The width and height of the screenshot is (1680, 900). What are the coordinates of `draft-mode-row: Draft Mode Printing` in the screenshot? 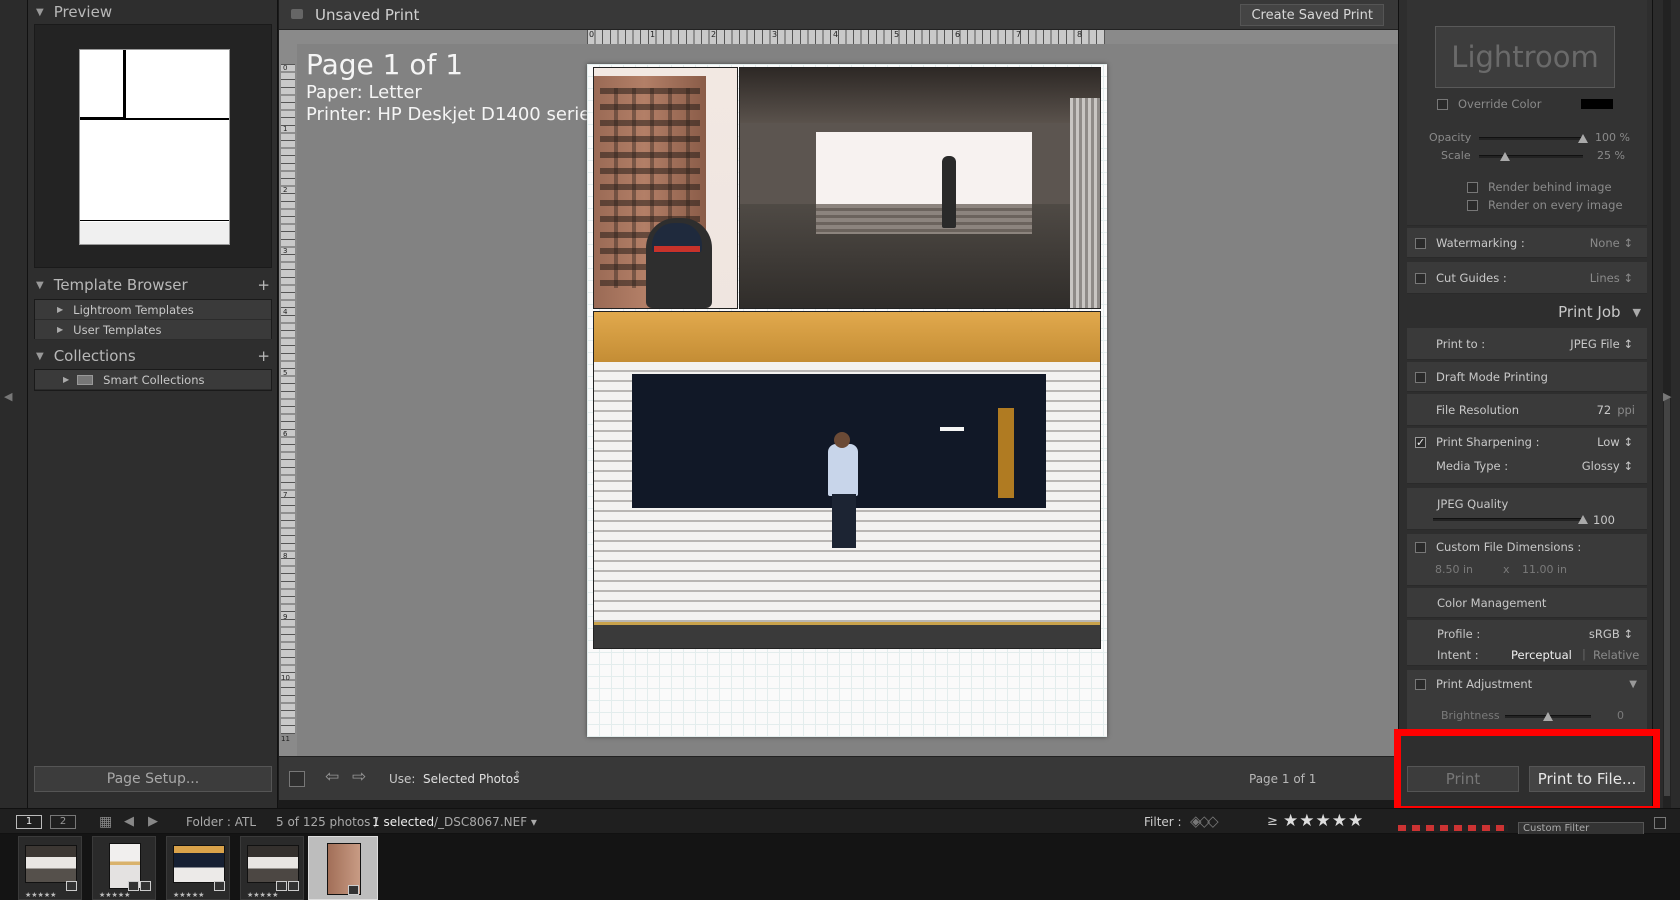 It's located at (1527, 377).